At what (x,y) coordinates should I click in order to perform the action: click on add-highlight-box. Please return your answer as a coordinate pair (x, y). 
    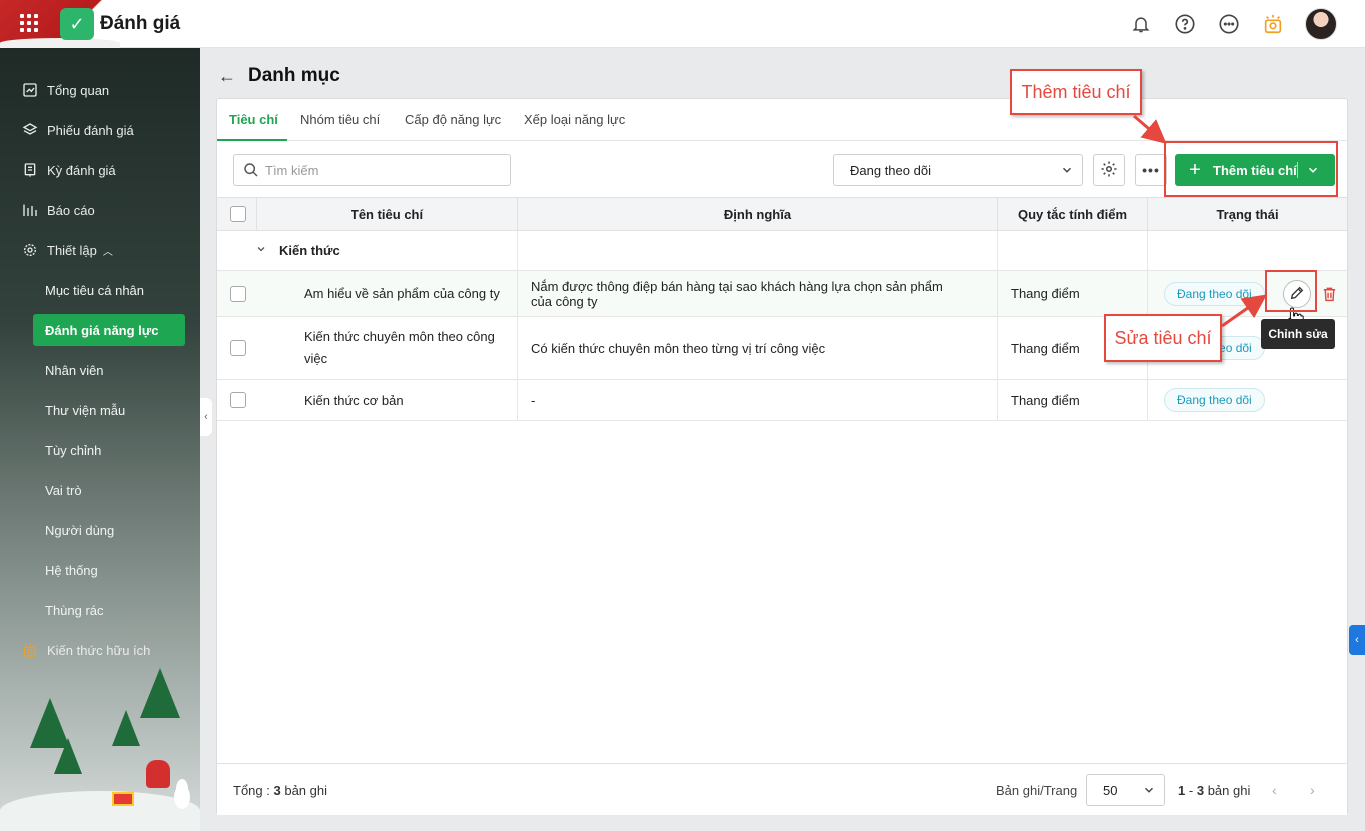
    Looking at the image, I should click on (1251, 169).